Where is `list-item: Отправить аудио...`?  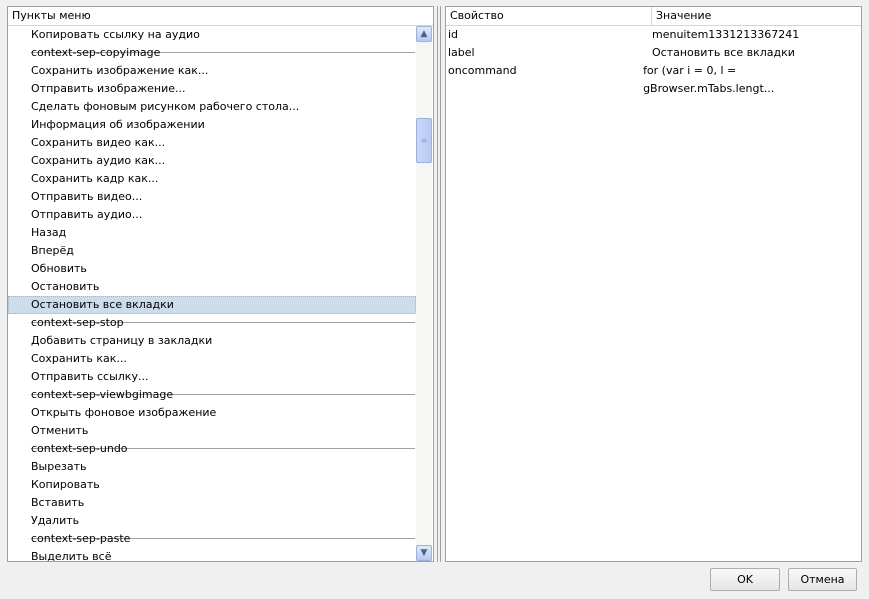
list-item: Отправить аудио... is located at coordinates (212, 215).